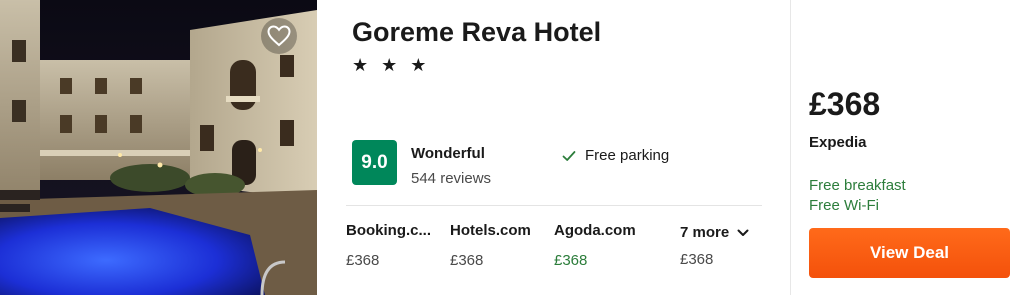 The image size is (1024, 295). I want to click on star-rating: ★ ★ ★, so click(391, 65).